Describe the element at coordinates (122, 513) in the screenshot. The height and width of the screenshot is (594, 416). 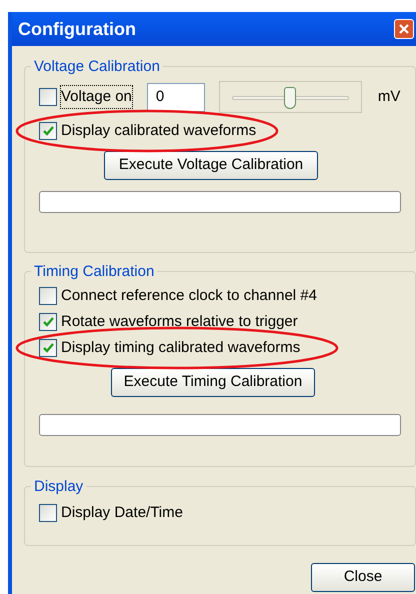
I see `checkbox-label: Display Date/Time` at that location.